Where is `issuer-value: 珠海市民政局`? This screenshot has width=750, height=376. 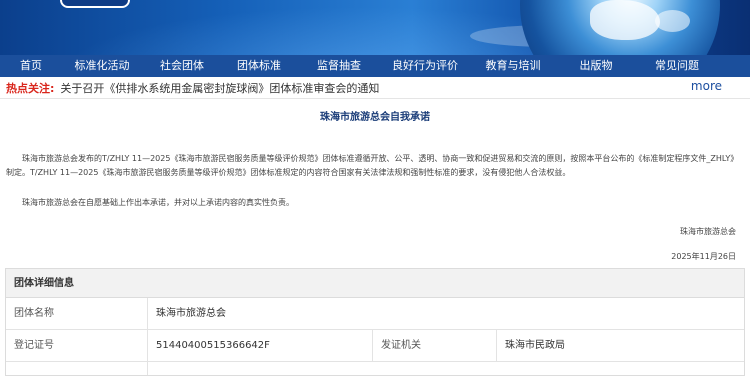
issuer-value: 珠海市民政局 is located at coordinates (535, 345).